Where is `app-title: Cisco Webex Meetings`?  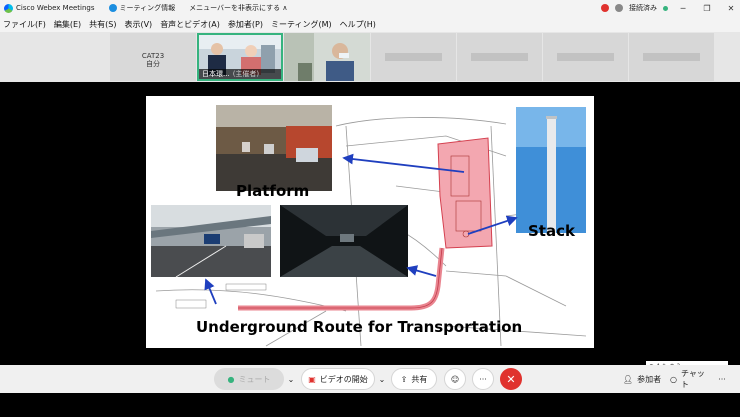
app-title: Cisco Webex Meetings is located at coordinates (55, 8).